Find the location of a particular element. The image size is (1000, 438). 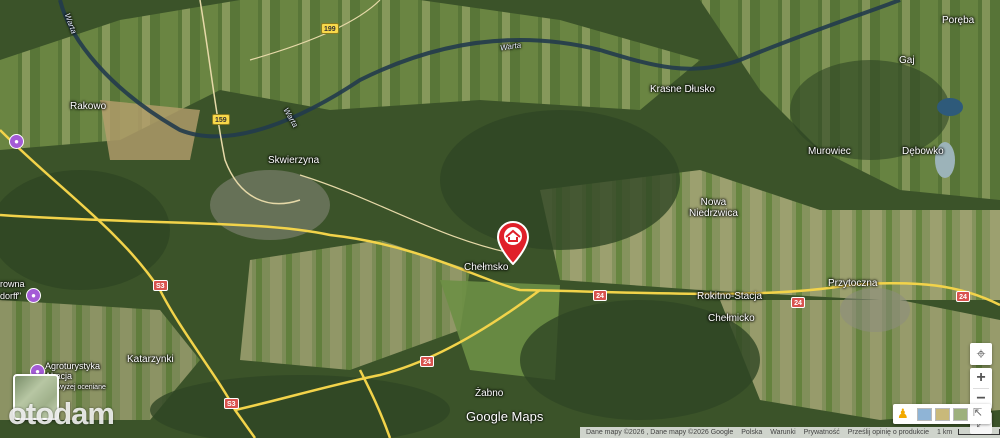

label-chelmicko: Chełmicko is located at coordinates (731, 318).